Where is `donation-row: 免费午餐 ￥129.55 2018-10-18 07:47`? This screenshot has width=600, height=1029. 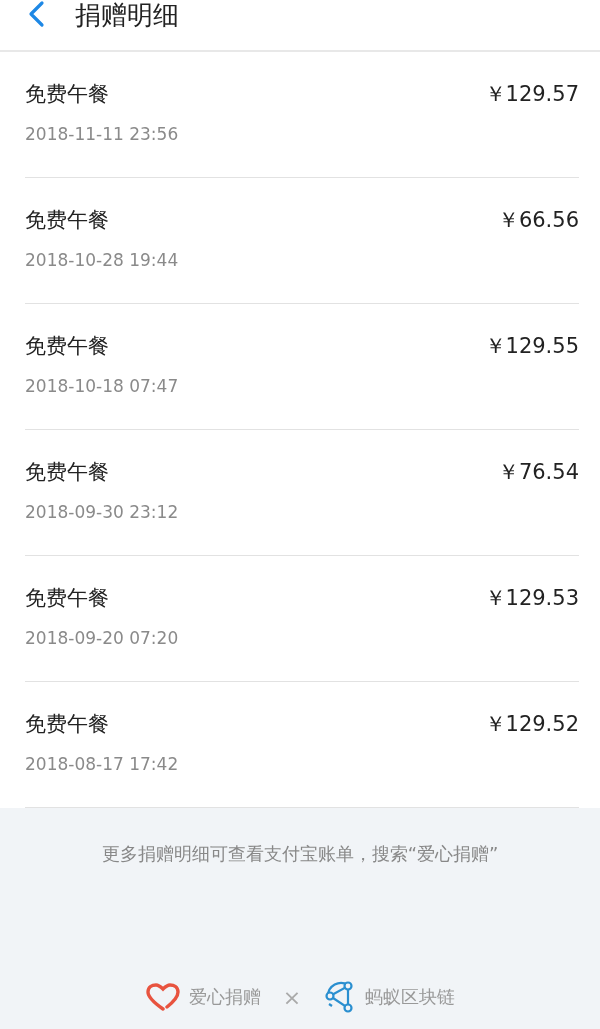 donation-row: 免费午餐 ￥129.55 2018-10-18 07:47 is located at coordinates (302, 367).